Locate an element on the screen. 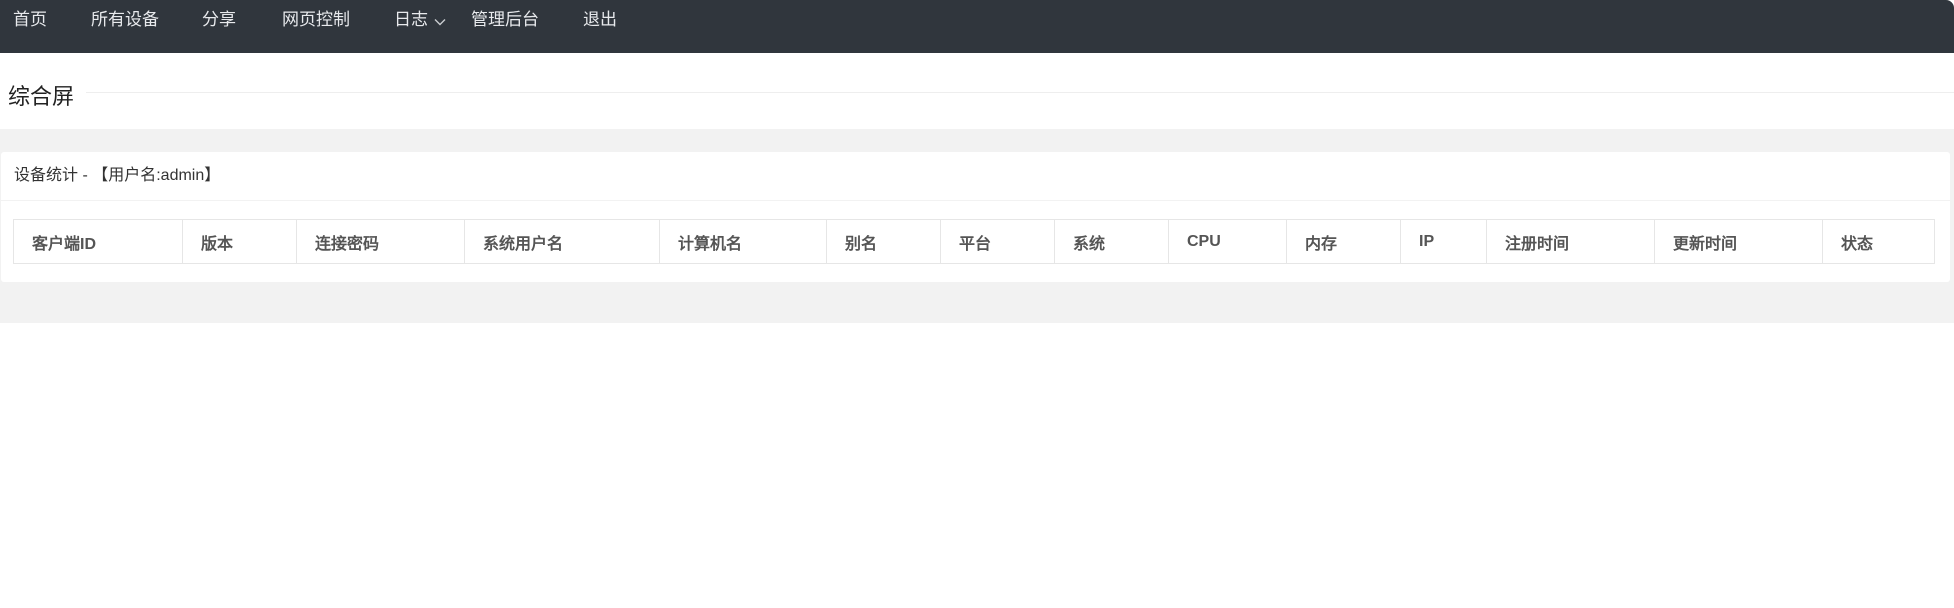 The width and height of the screenshot is (1954, 608). column-header-alias: 别名 is located at coordinates (883, 241).